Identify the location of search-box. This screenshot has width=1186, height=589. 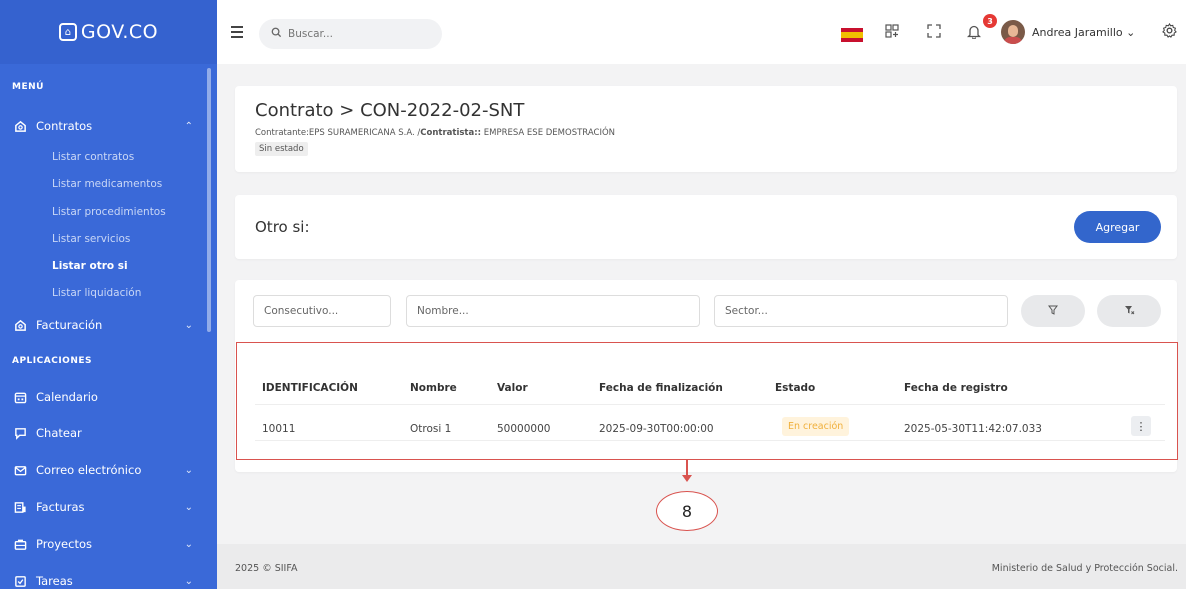
(350, 34).